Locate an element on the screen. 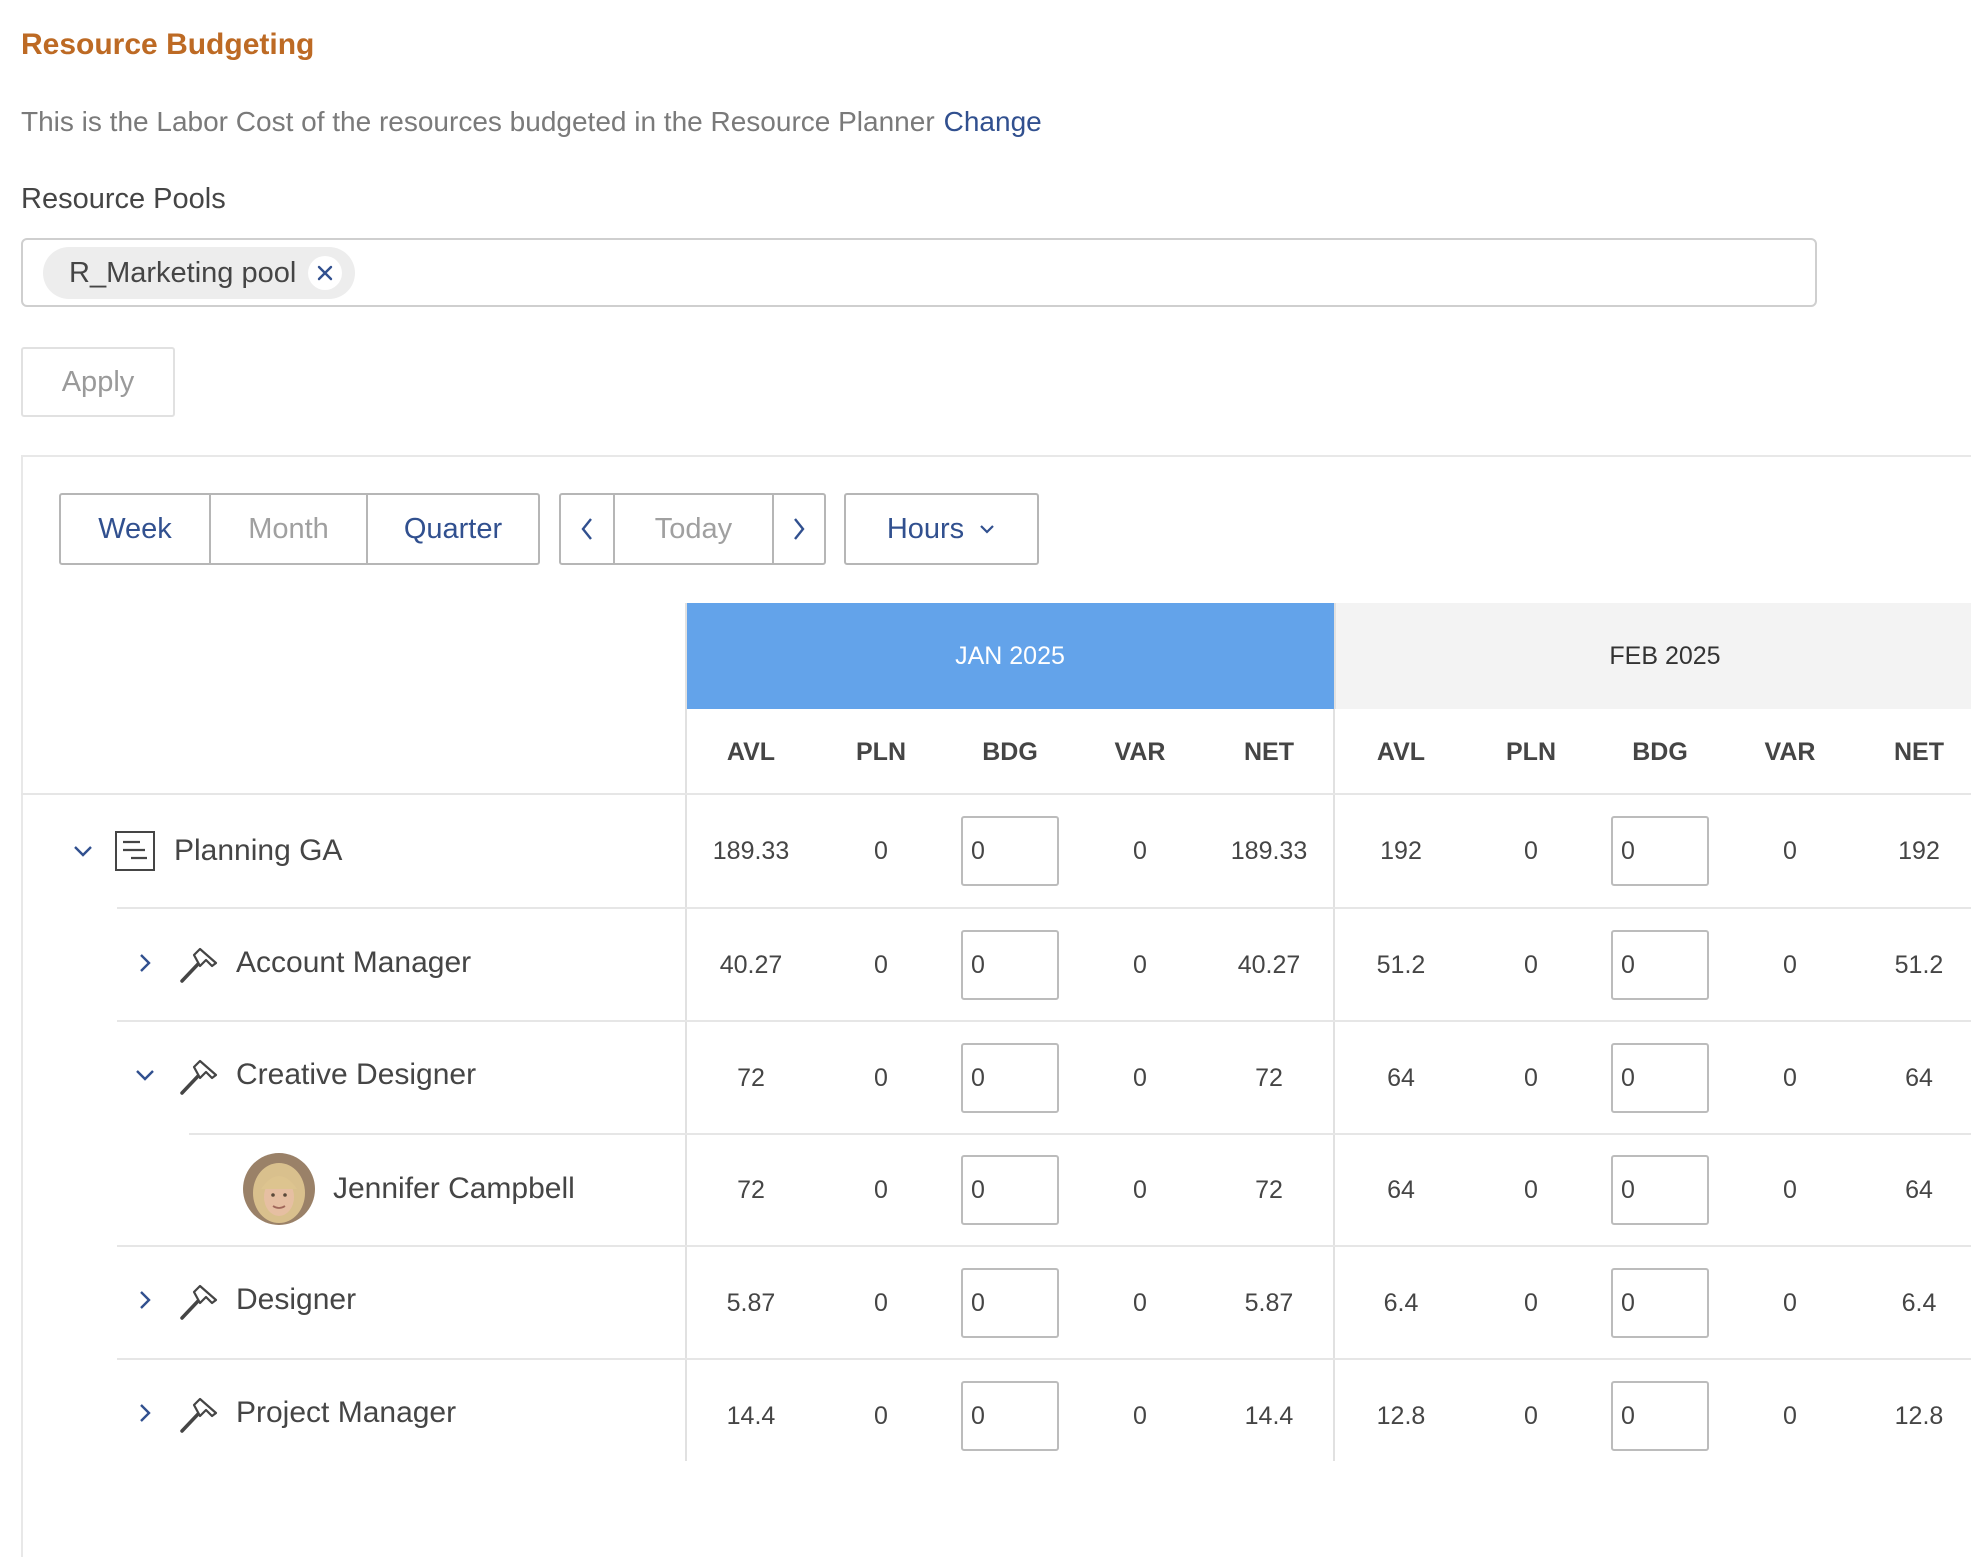 The width and height of the screenshot is (1971, 1557). unit-dropdown-content: Hours is located at coordinates (941, 529).